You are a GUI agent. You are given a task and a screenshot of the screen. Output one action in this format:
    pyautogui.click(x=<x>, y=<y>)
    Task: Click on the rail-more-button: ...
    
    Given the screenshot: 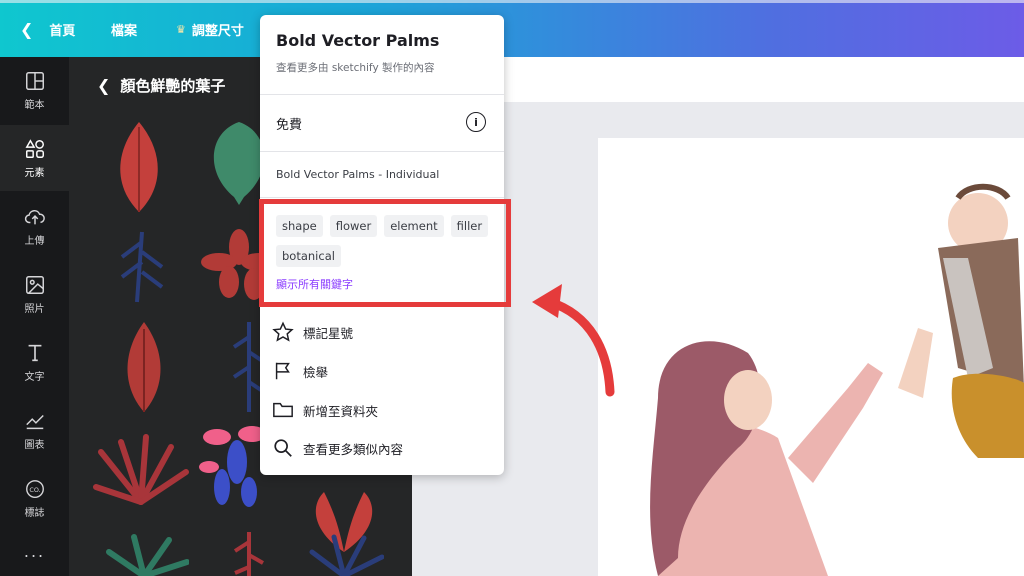 What is the action you would take?
    pyautogui.click(x=34, y=551)
    